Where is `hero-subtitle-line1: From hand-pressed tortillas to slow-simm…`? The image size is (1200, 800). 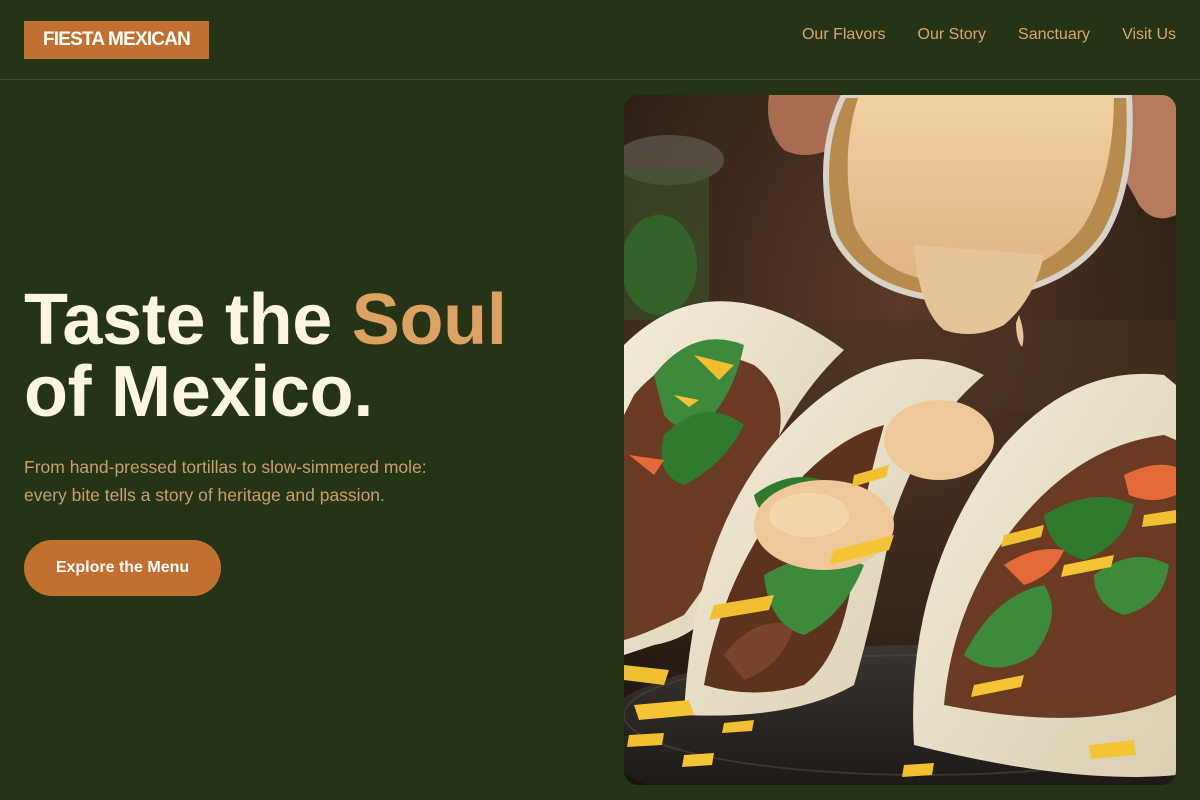
hero-subtitle-line1: From hand-pressed tortillas to slow-simm… is located at coordinates (225, 467).